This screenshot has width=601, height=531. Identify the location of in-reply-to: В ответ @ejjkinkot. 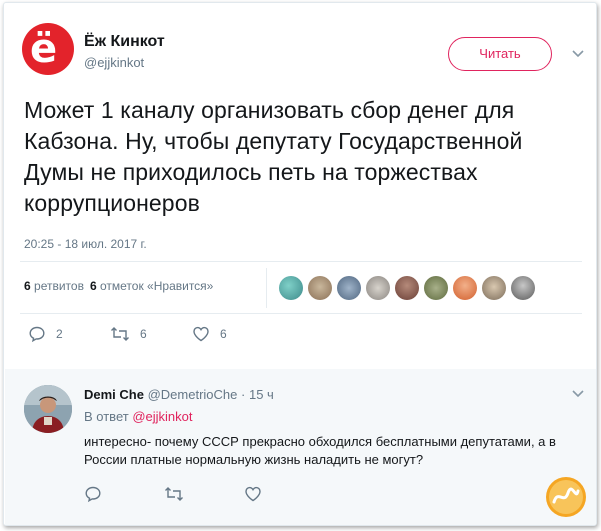
(138, 416).